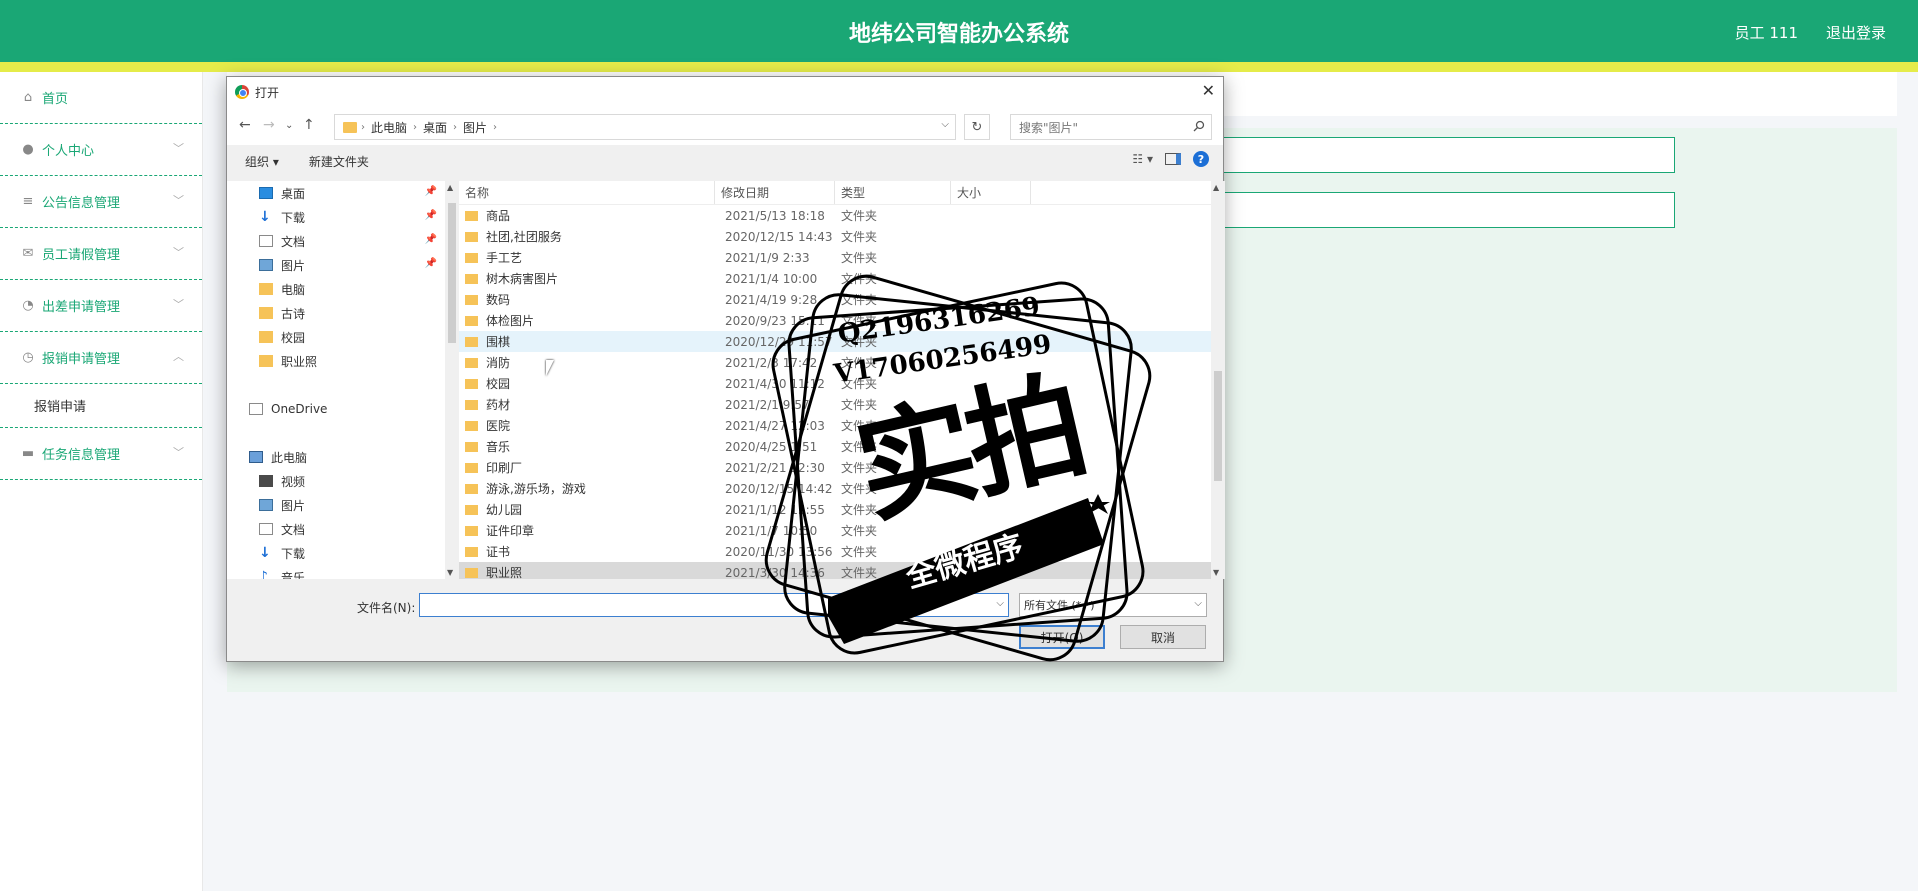  I want to click on file-row: 医院 2021/4/27 12:03 文件夹, so click(835, 425).